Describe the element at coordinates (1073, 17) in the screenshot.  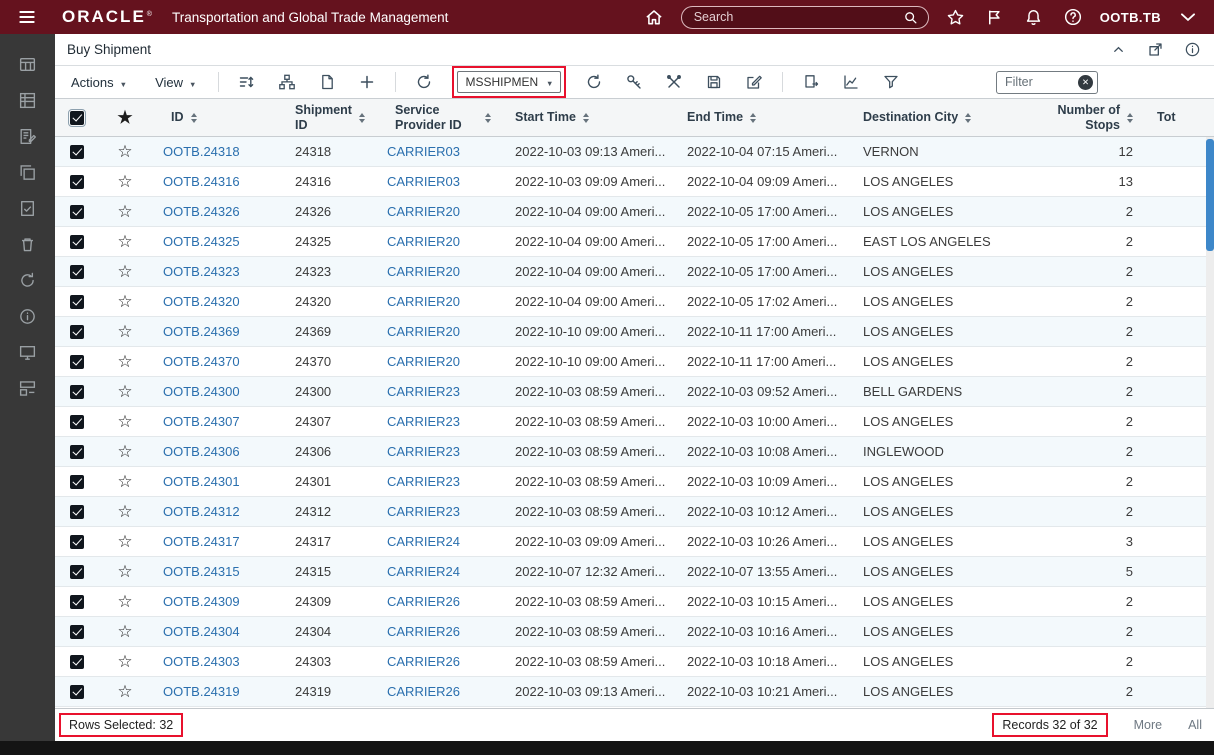
I see `help-icon` at that location.